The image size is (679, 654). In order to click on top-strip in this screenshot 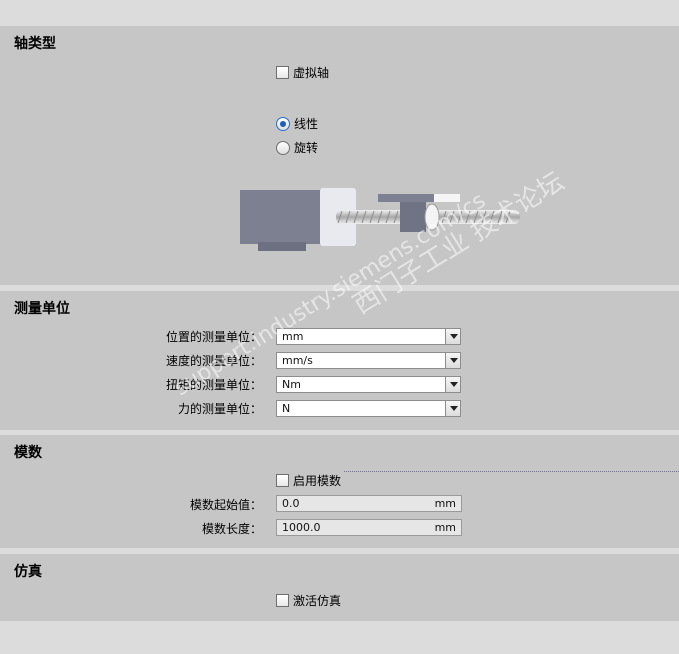, I will do `click(339, 13)`.